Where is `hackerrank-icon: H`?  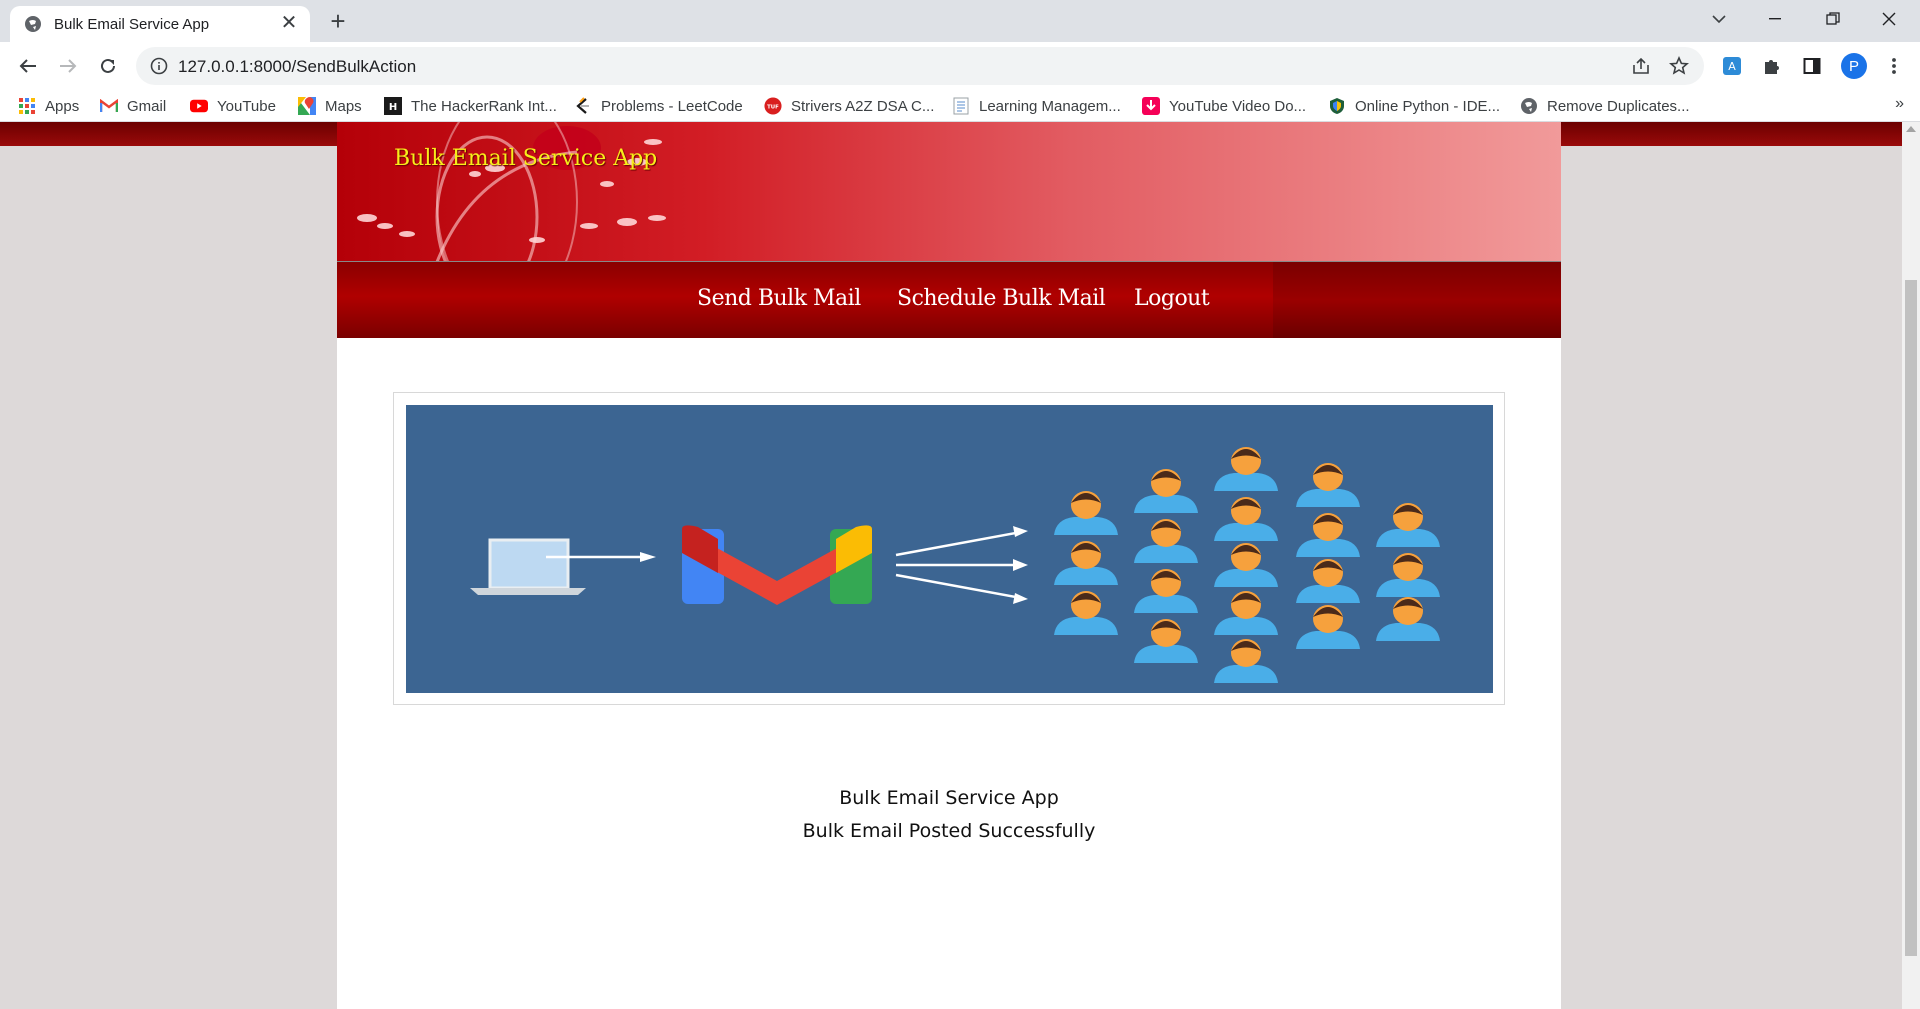
hackerrank-icon: H is located at coordinates (393, 106).